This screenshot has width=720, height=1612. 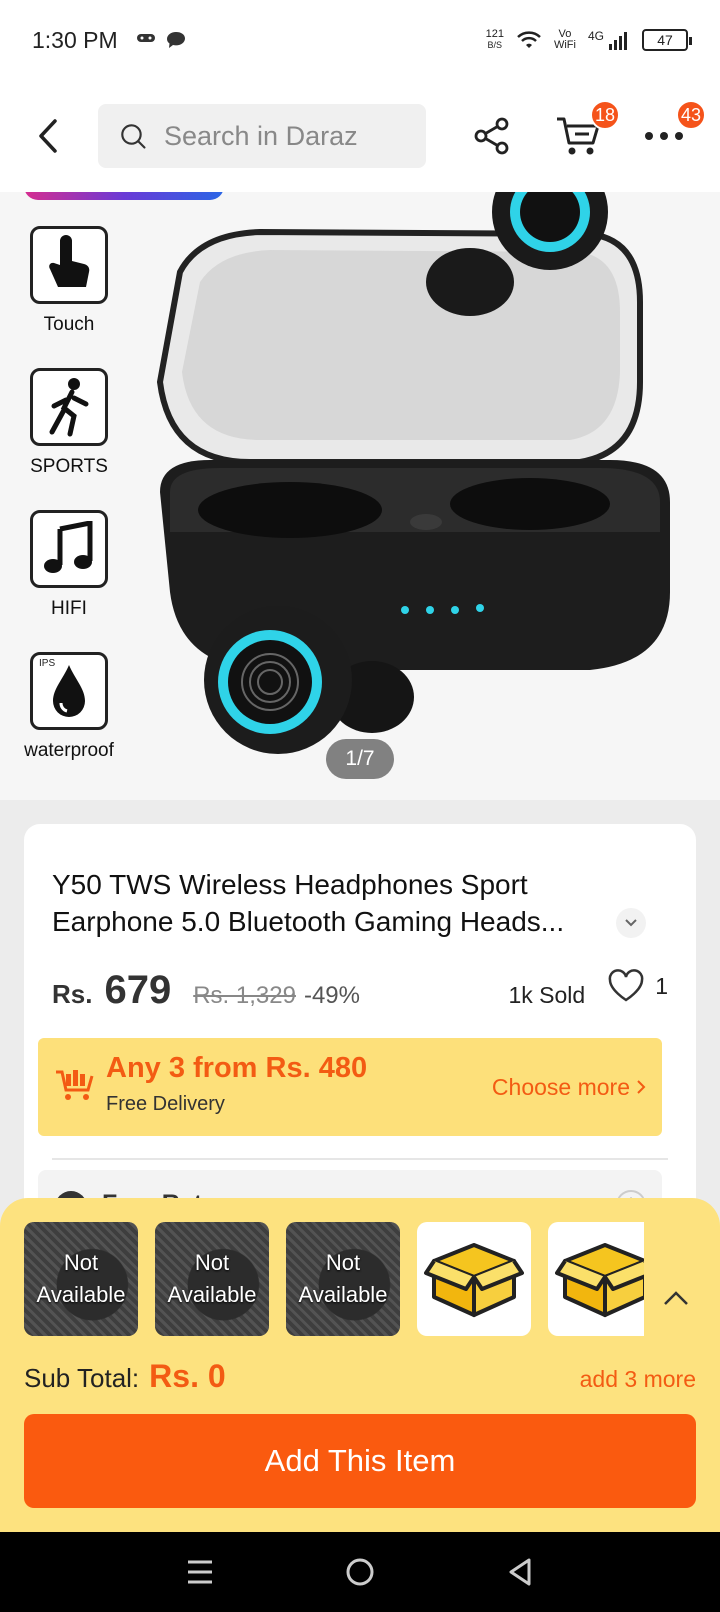 I want to click on system-back-button, so click(x=520, y=1572).